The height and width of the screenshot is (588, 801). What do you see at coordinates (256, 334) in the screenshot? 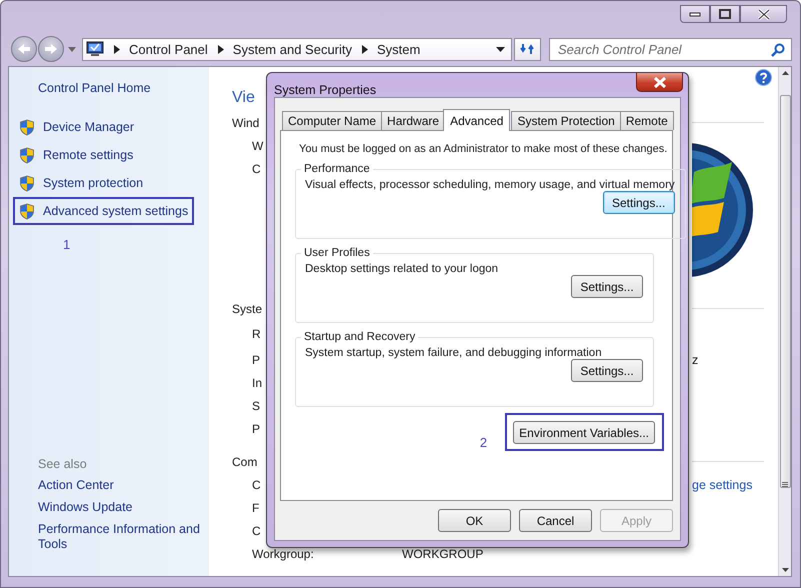
I see `field-label: R` at bounding box center [256, 334].